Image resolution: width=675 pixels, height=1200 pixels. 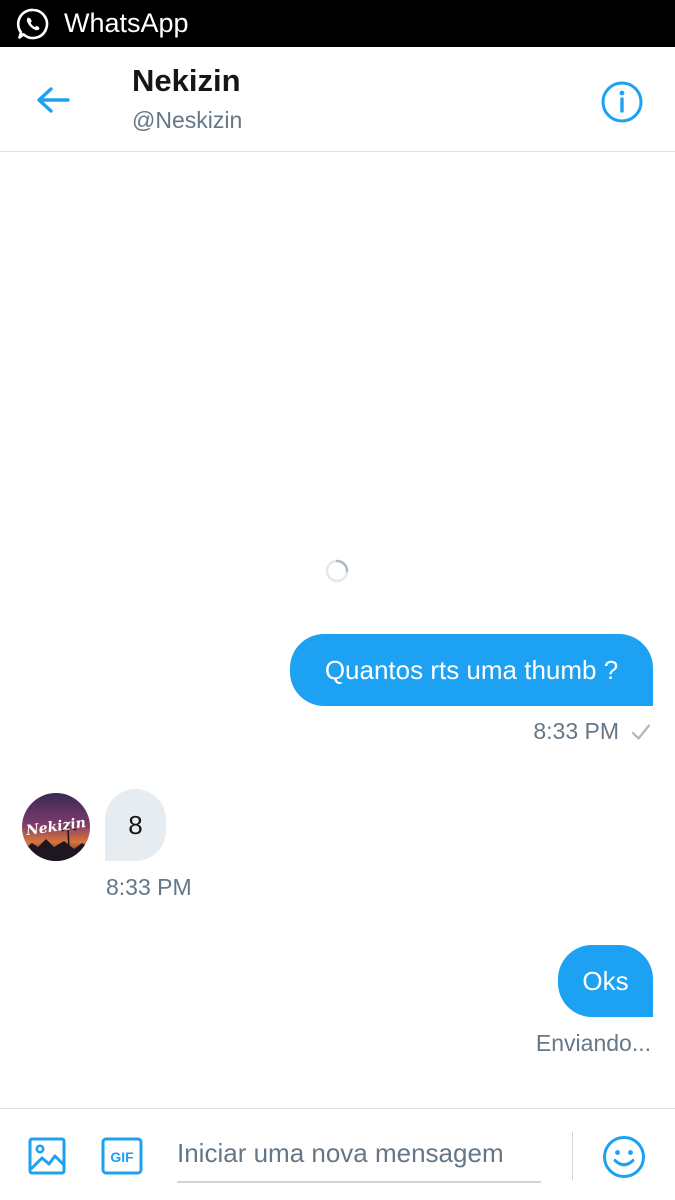 I want to click on back-button, so click(x=53, y=100).